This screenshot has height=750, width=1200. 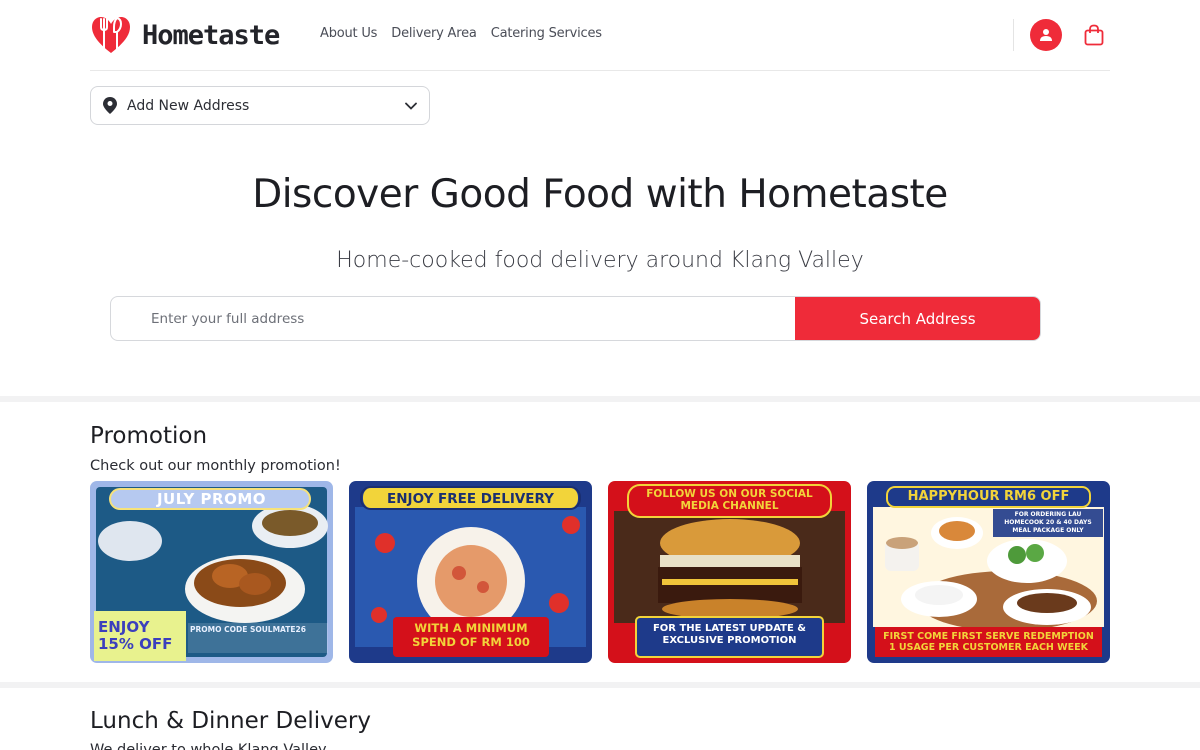 What do you see at coordinates (434, 33) in the screenshot?
I see `nav-delivery-area: Delivery Area` at bounding box center [434, 33].